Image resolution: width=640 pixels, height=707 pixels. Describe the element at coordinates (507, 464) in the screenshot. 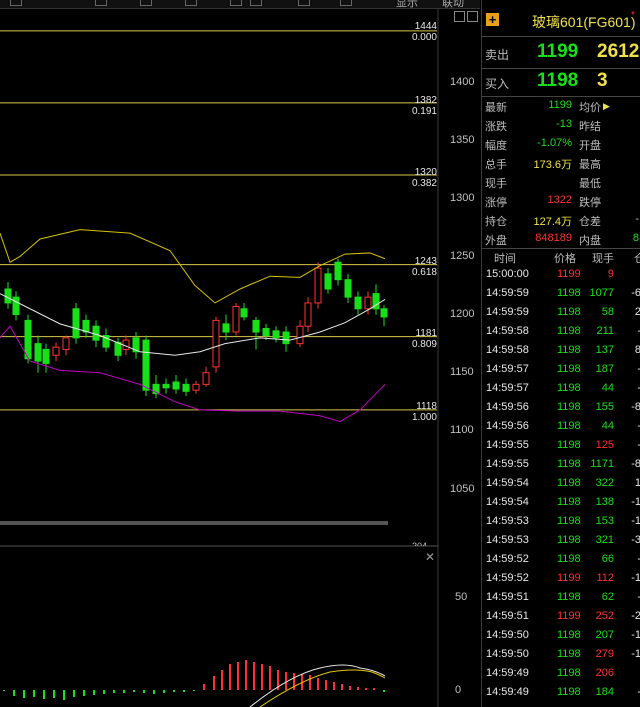

I see `tick-time: 14:59:55` at that location.